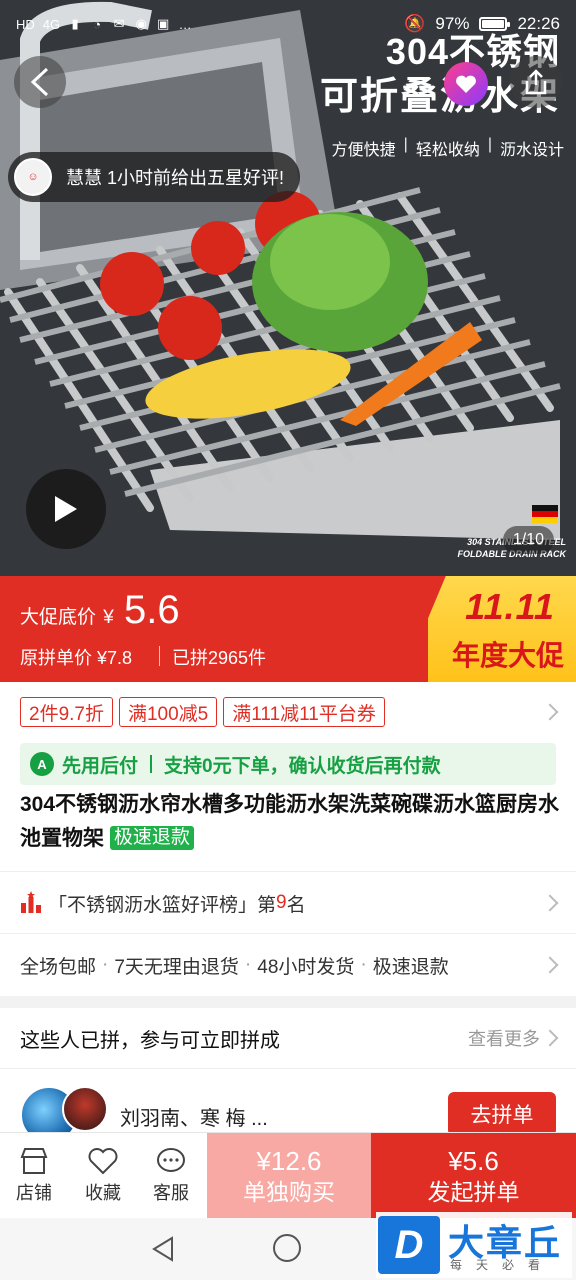 Image resolution: width=576 pixels, height=1280 pixels. What do you see at coordinates (410, 967) in the screenshot?
I see `service-item: 极速退款` at bounding box center [410, 967].